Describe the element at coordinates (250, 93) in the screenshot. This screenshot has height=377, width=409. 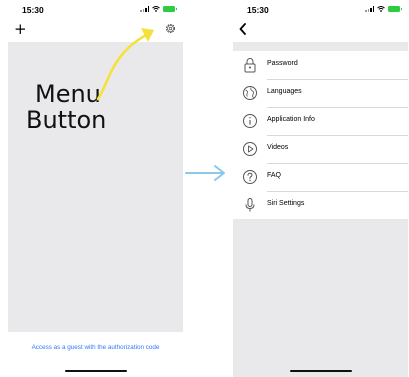
I see `globe-icon` at that location.